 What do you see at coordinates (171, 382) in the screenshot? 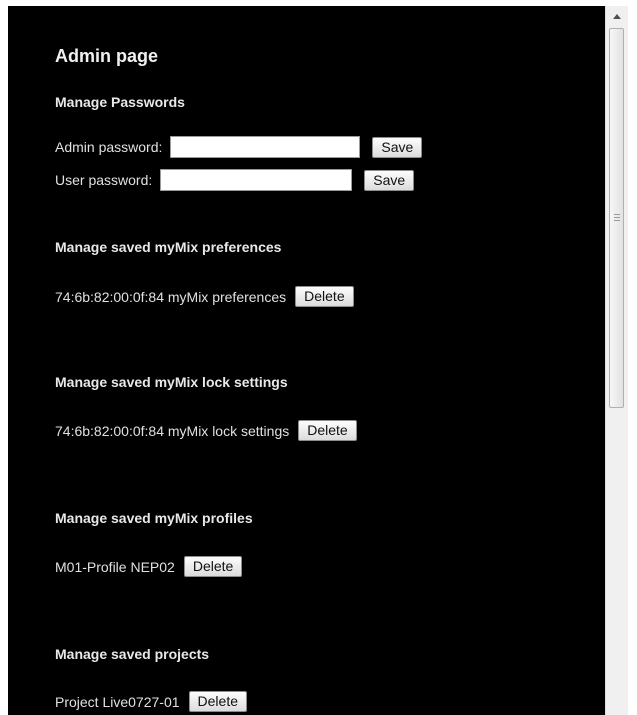
I see `lock-settings-heading: Manage saved myMix lock settings` at bounding box center [171, 382].